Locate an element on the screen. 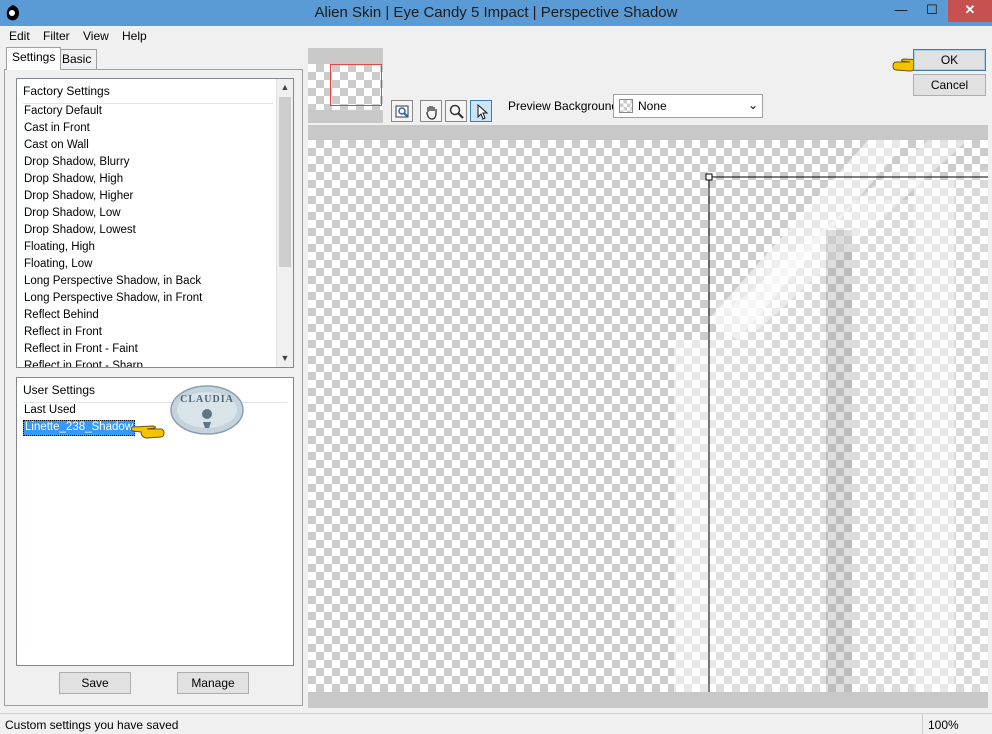 This screenshot has height=734, width=992. user-settings-header: User Settings is located at coordinates (155, 393).